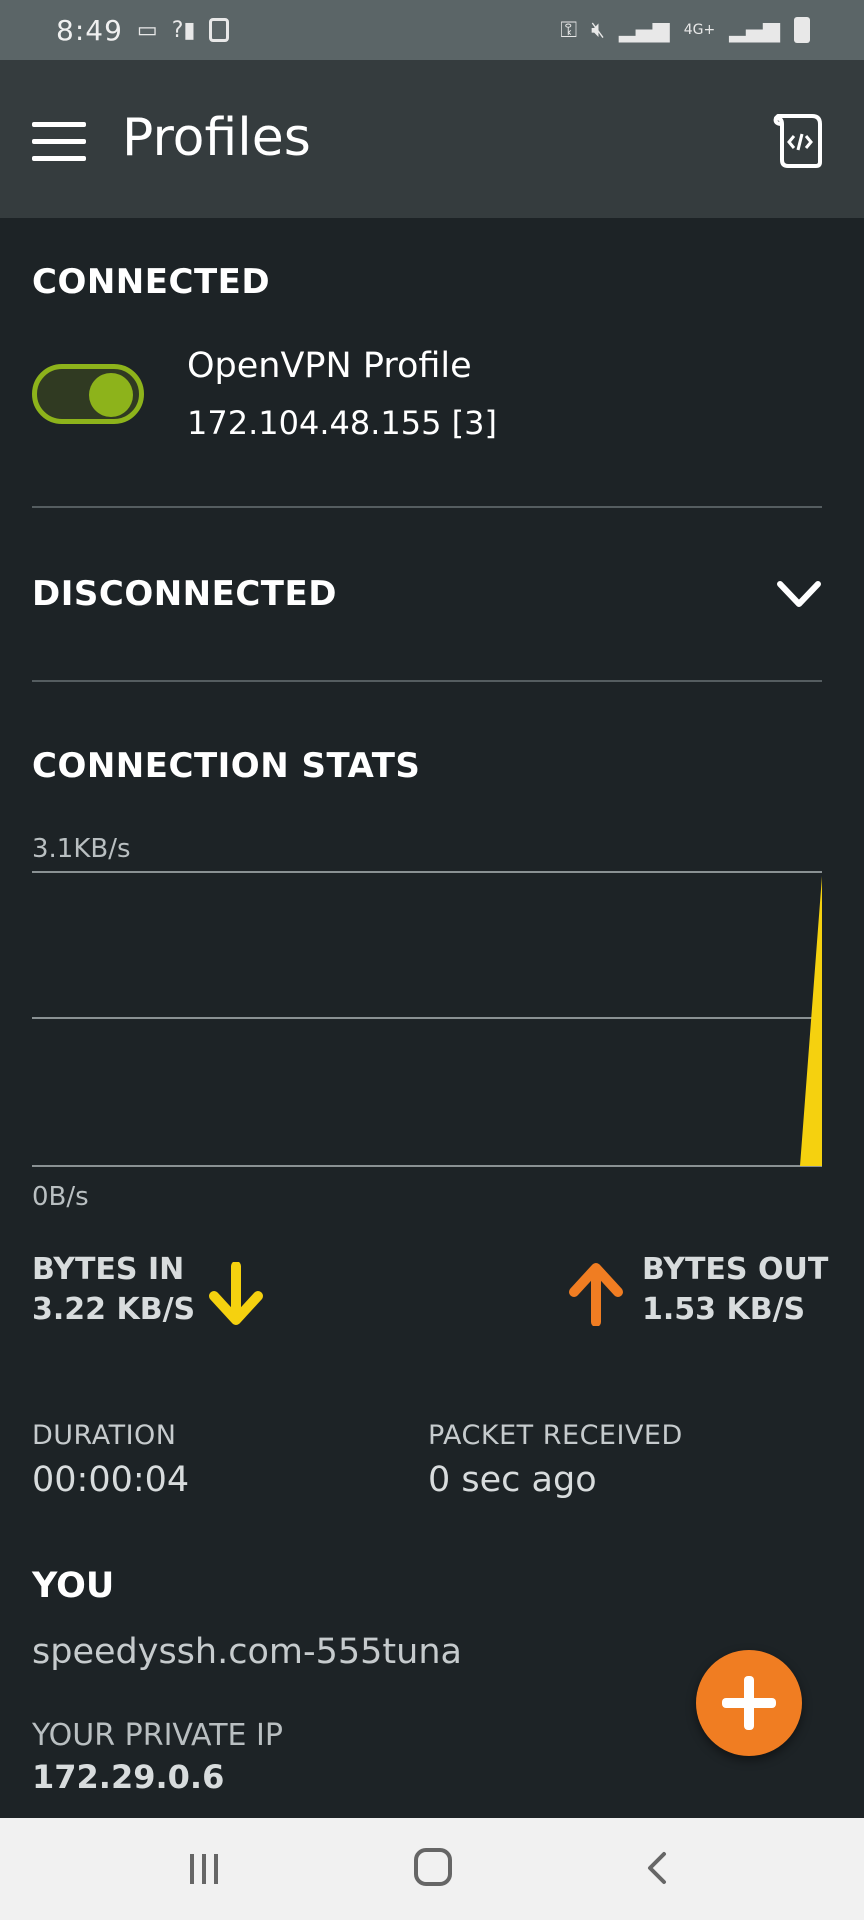 The image size is (864, 1920). What do you see at coordinates (657, 1868) in the screenshot?
I see `back-button` at bounding box center [657, 1868].